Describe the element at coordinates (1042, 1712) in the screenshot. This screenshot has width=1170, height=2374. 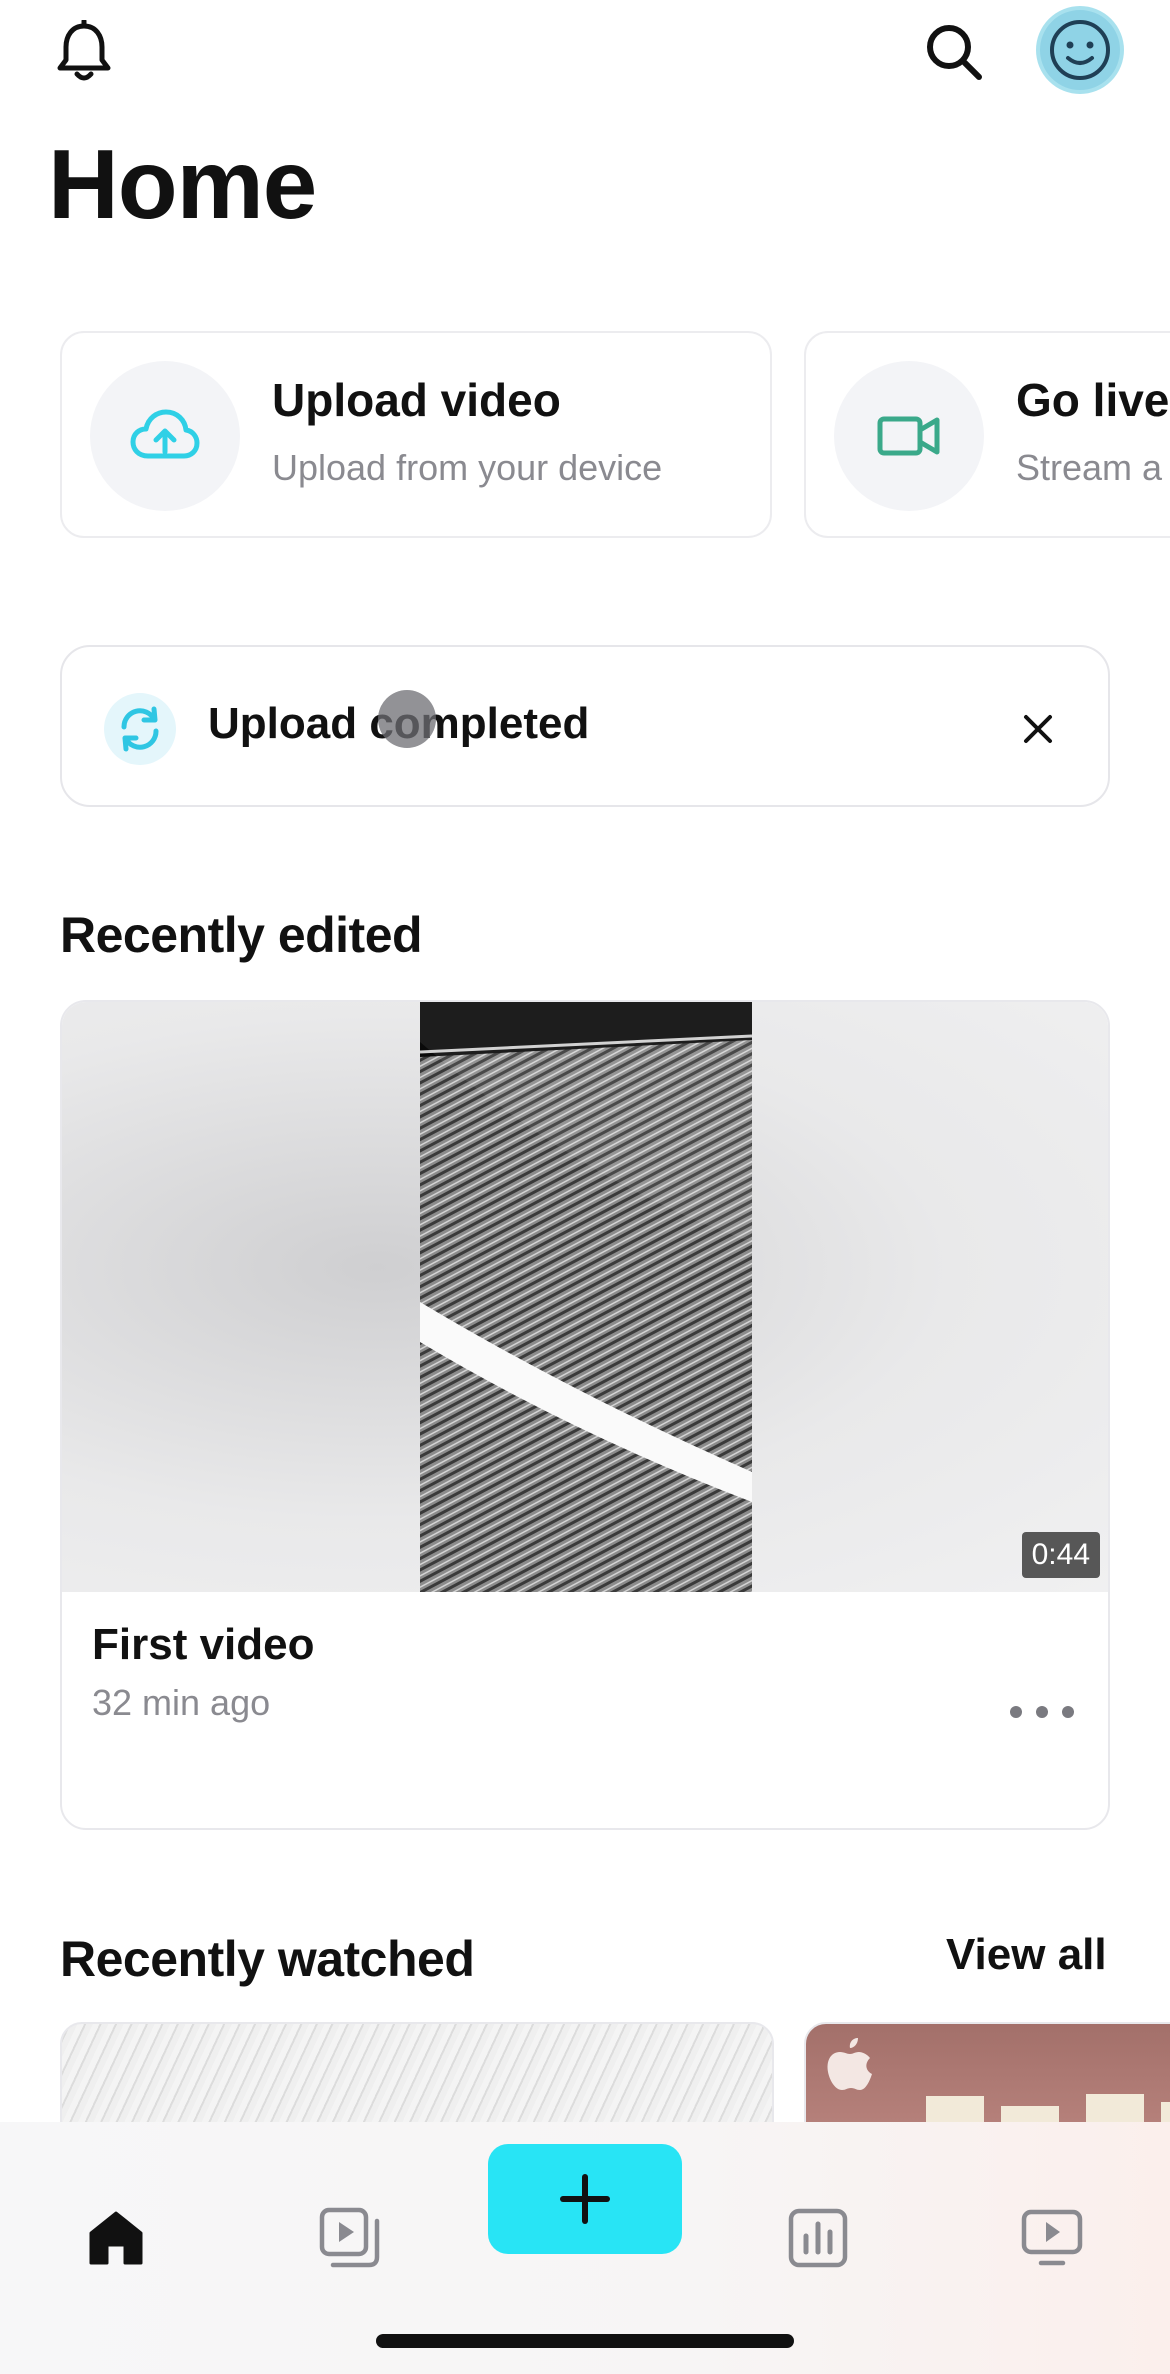
I see `more-options-icon` at that location.